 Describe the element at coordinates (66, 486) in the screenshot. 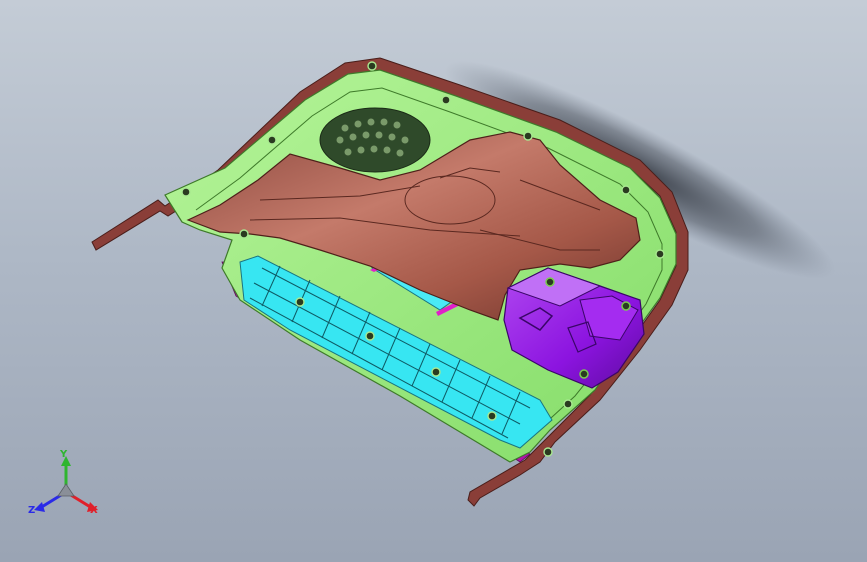

I see `view-orientation-triad: Y X Z` at that location.